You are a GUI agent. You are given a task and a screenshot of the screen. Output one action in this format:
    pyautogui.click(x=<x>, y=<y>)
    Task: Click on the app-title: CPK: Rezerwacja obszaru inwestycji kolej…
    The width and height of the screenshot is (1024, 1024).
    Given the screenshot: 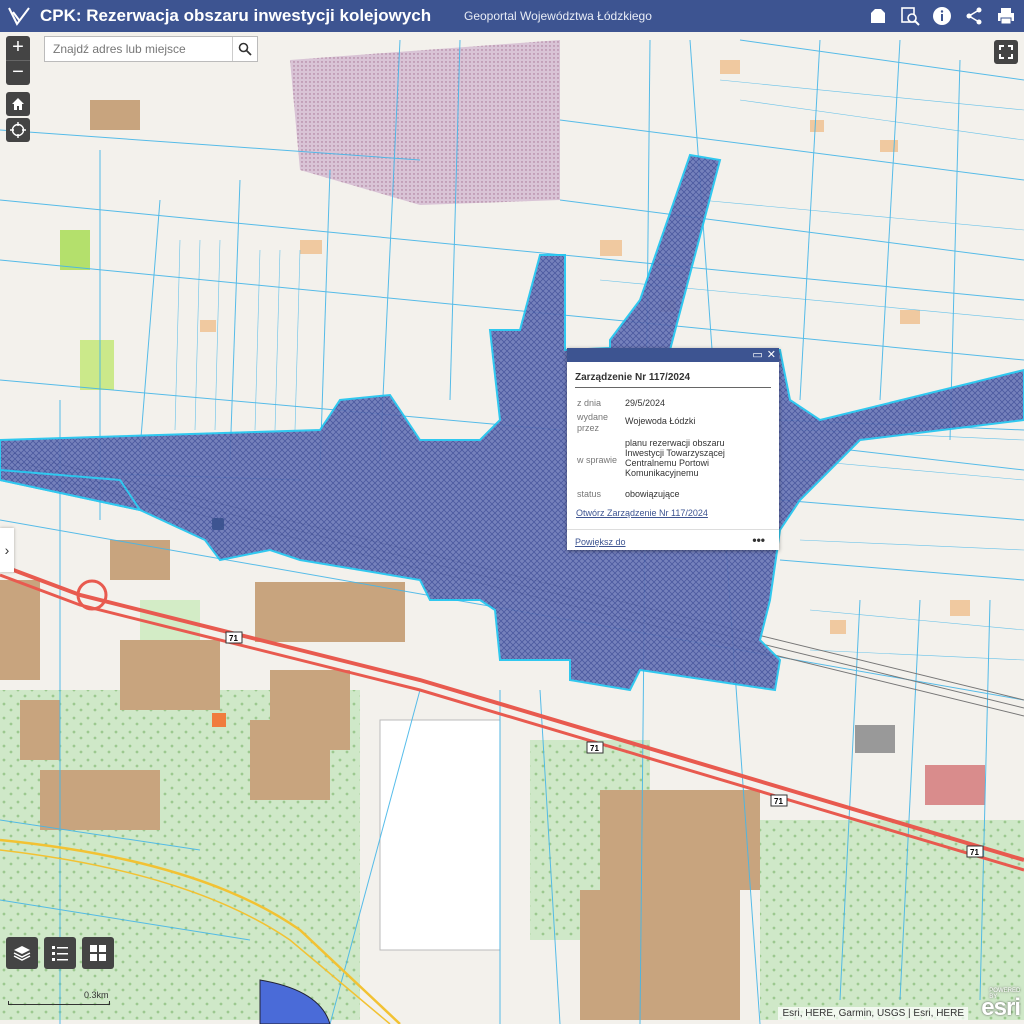 What is the action you would take?
    pyautogui.click(x=236, y=15)
    